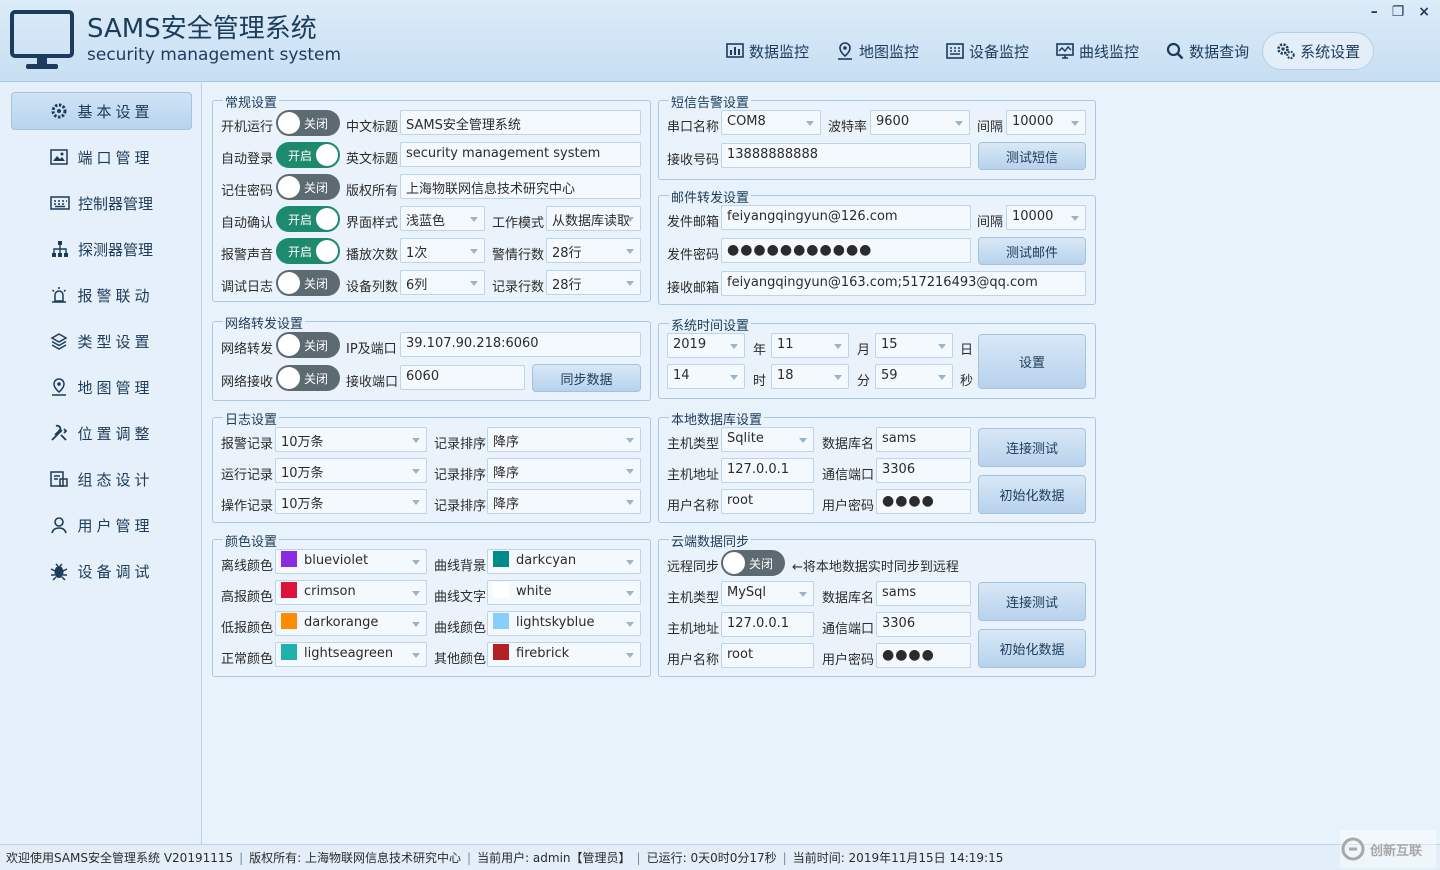 The width and height of the screenshot is (1440, 870). I want to click on cloud-db-test-button: 连接测试, so click(1032, 601).